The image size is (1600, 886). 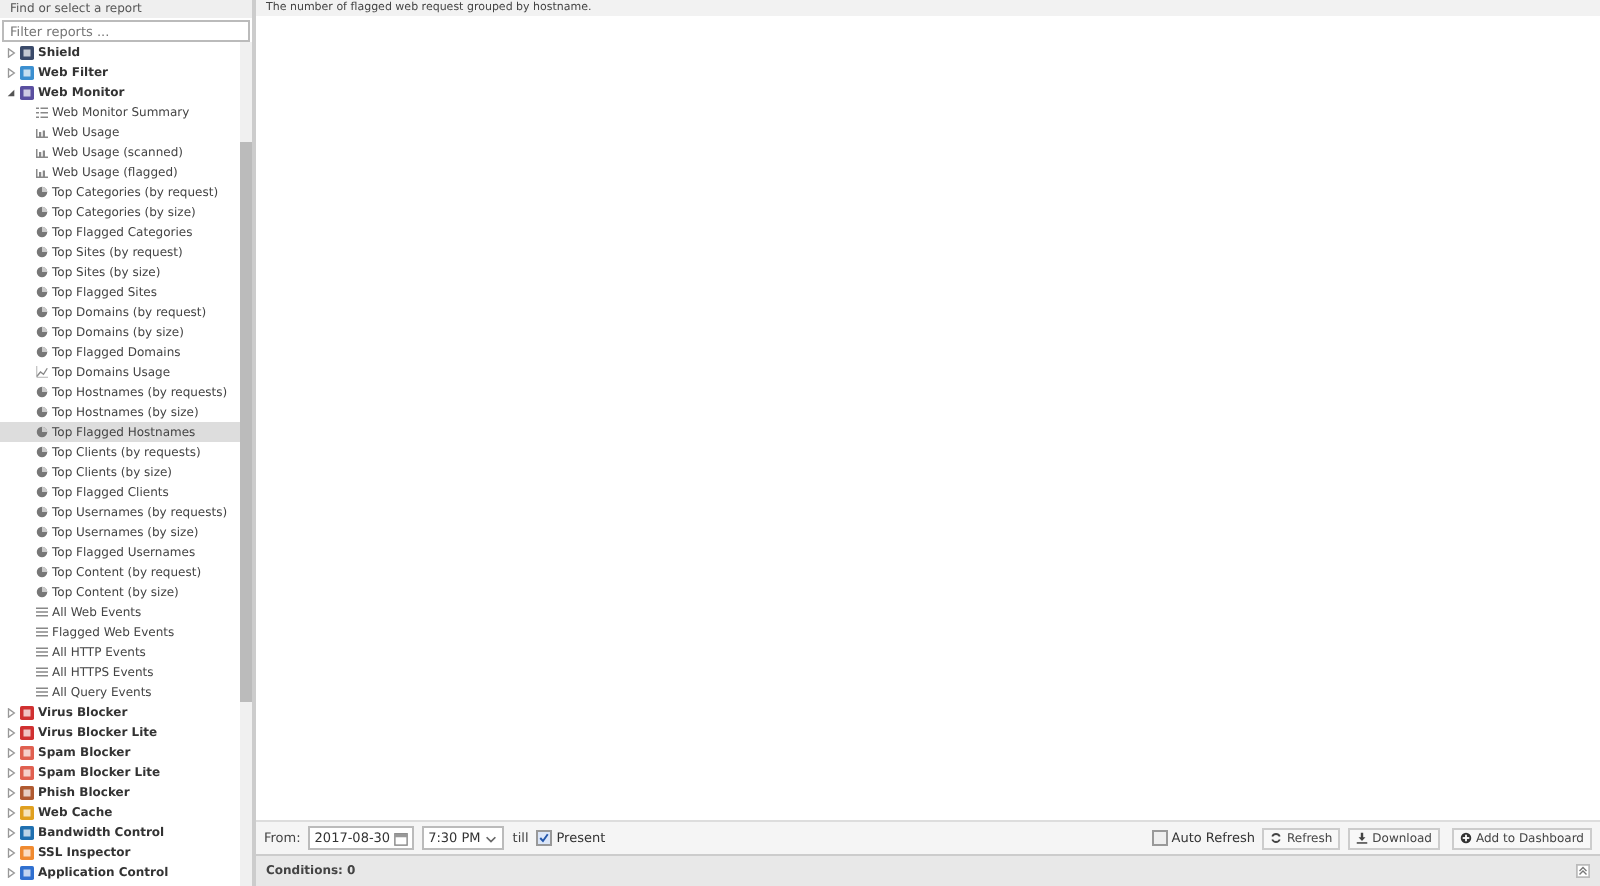 What do you see at coordinates (42, 112) in the screenshot?
I see `text-icon` at bounding box center [42, 112].